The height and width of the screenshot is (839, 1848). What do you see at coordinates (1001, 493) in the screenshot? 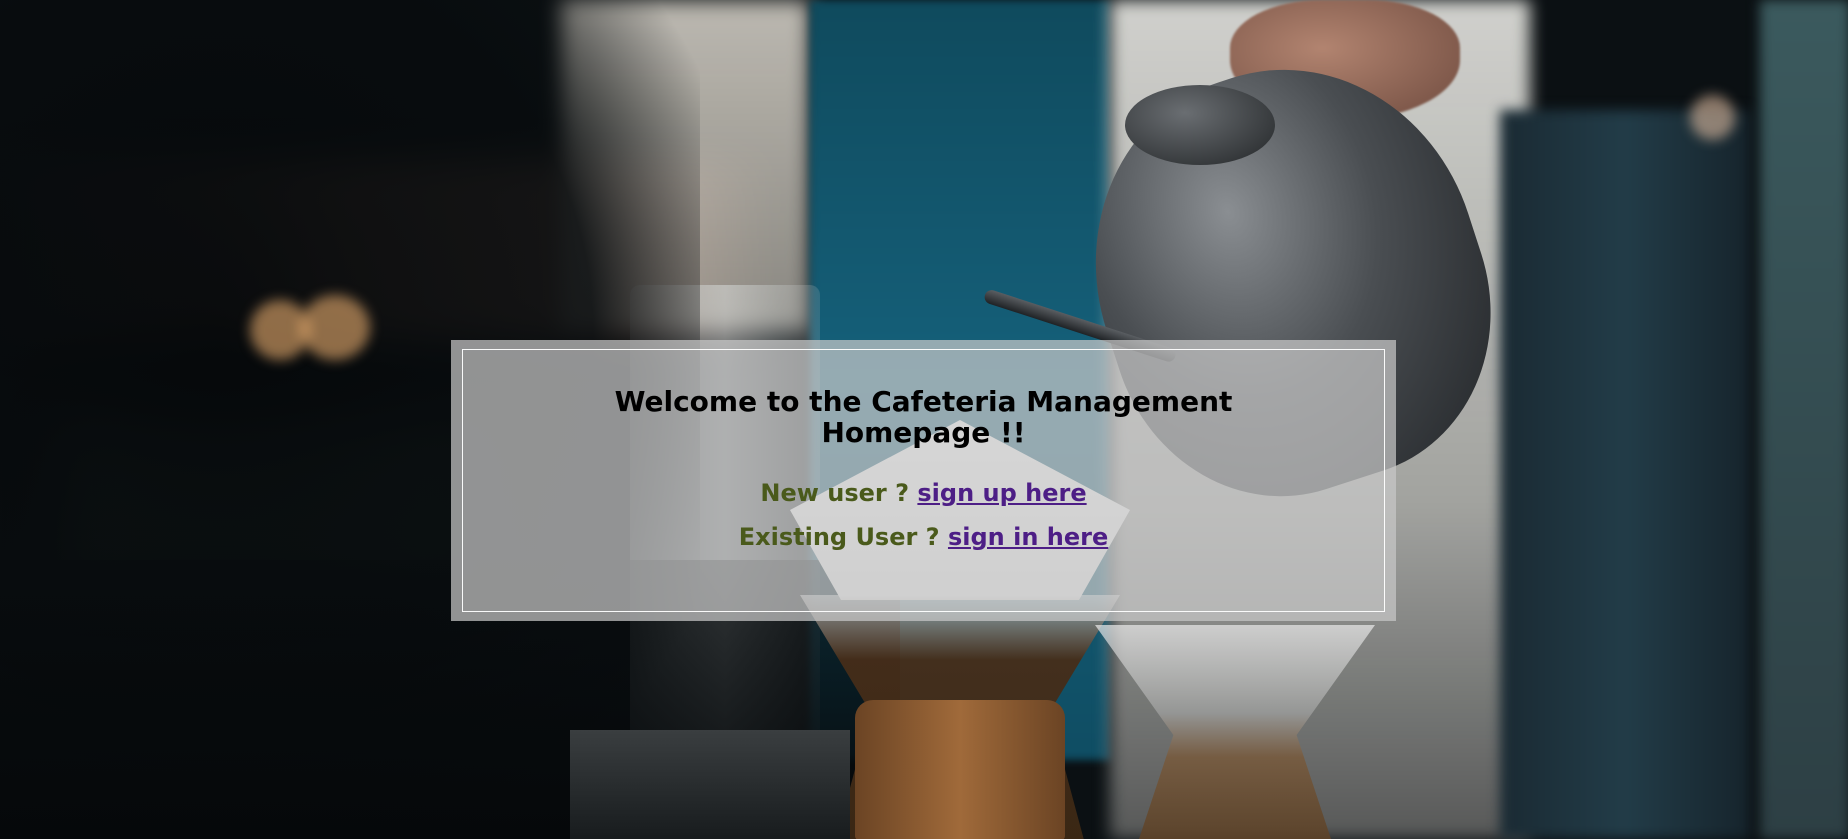
I see `sign-up-link: sign up here` at bounding box center [1001, 493].